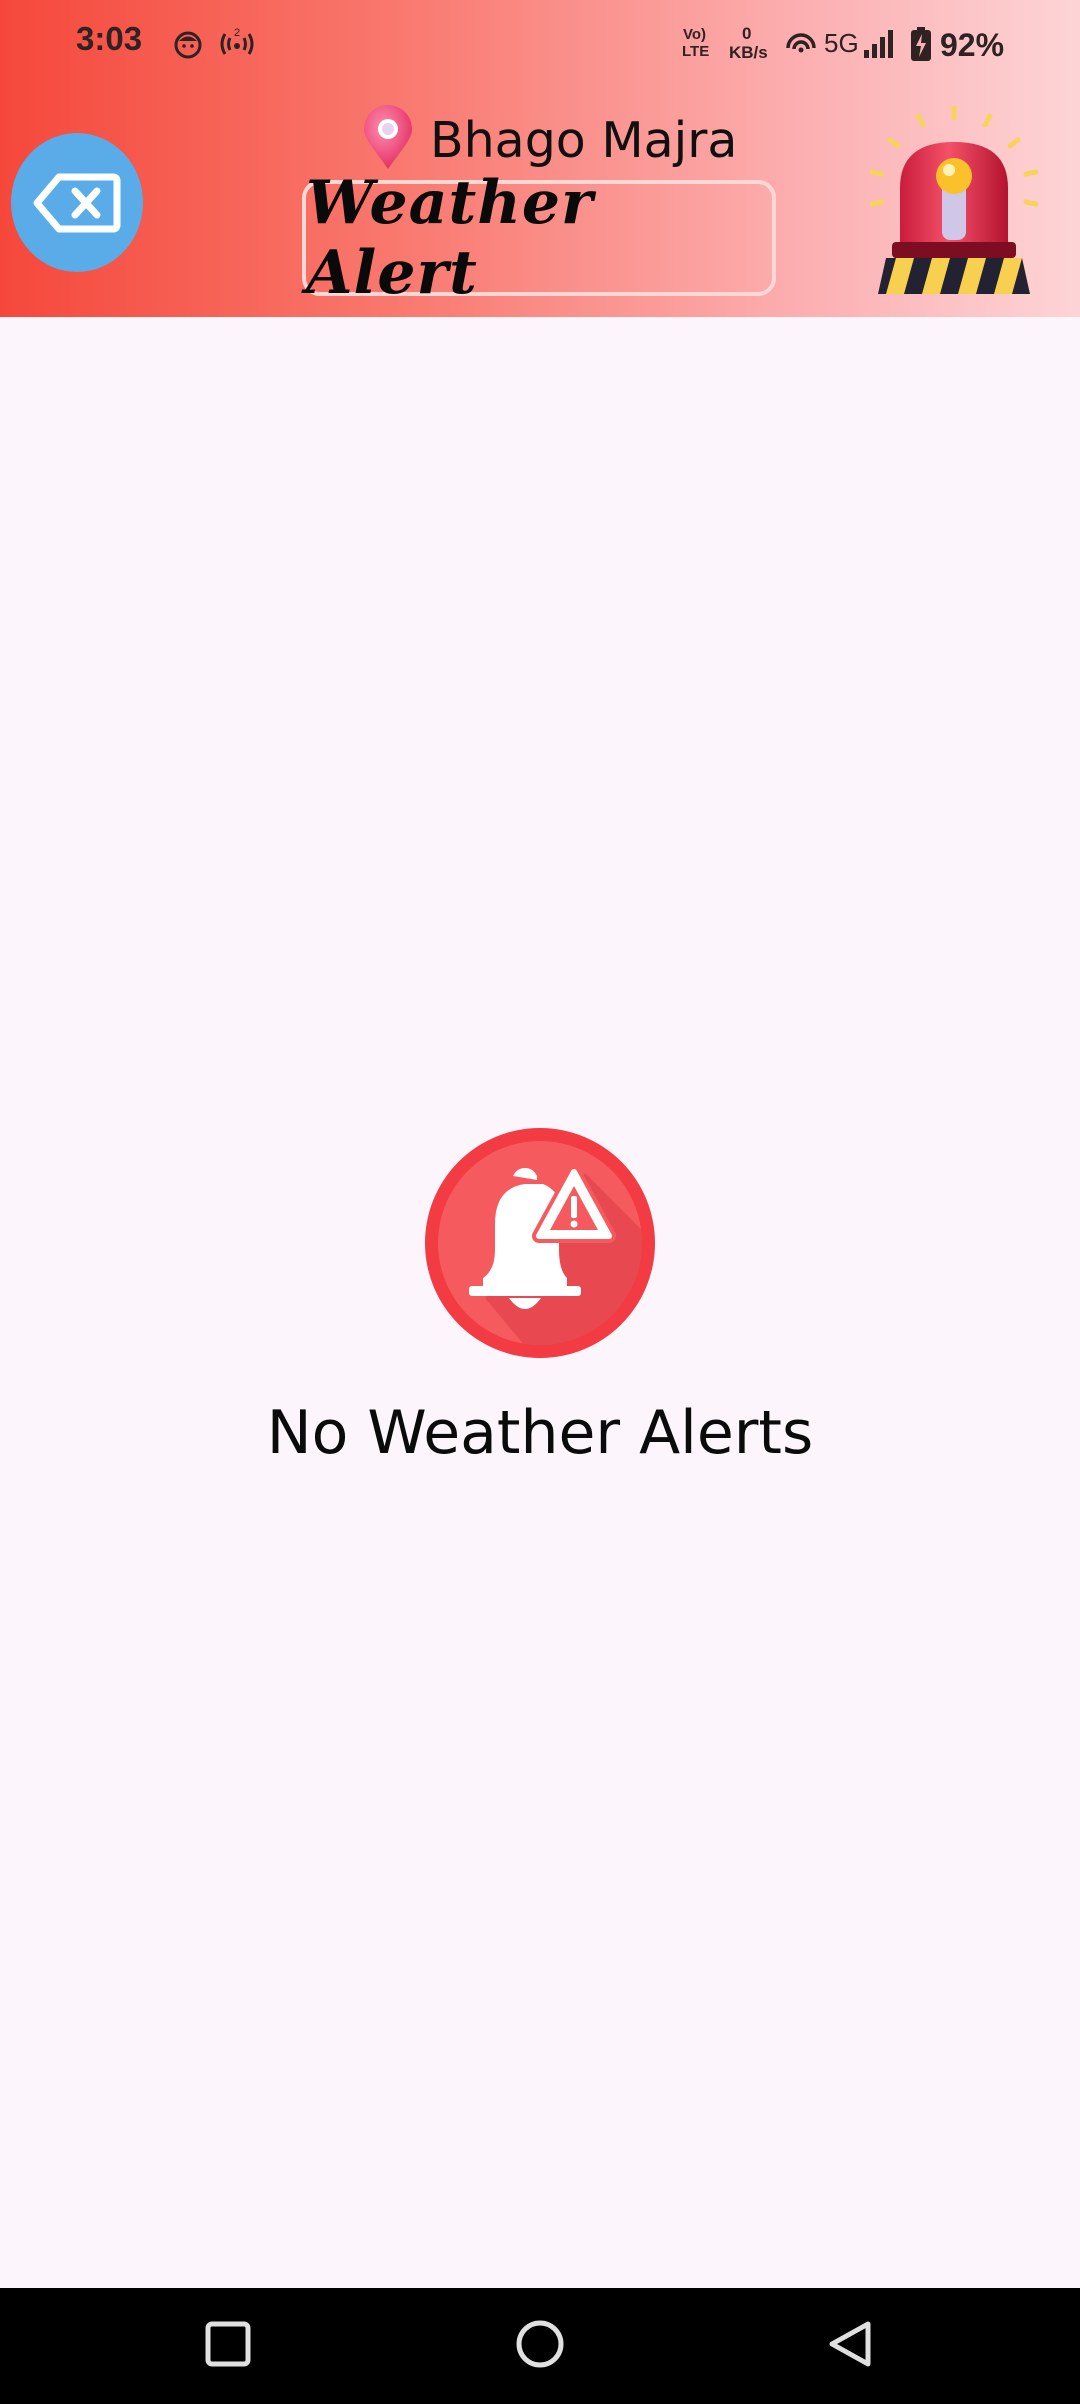  I want to click on bell-alert-icon, so click(540, 1245).